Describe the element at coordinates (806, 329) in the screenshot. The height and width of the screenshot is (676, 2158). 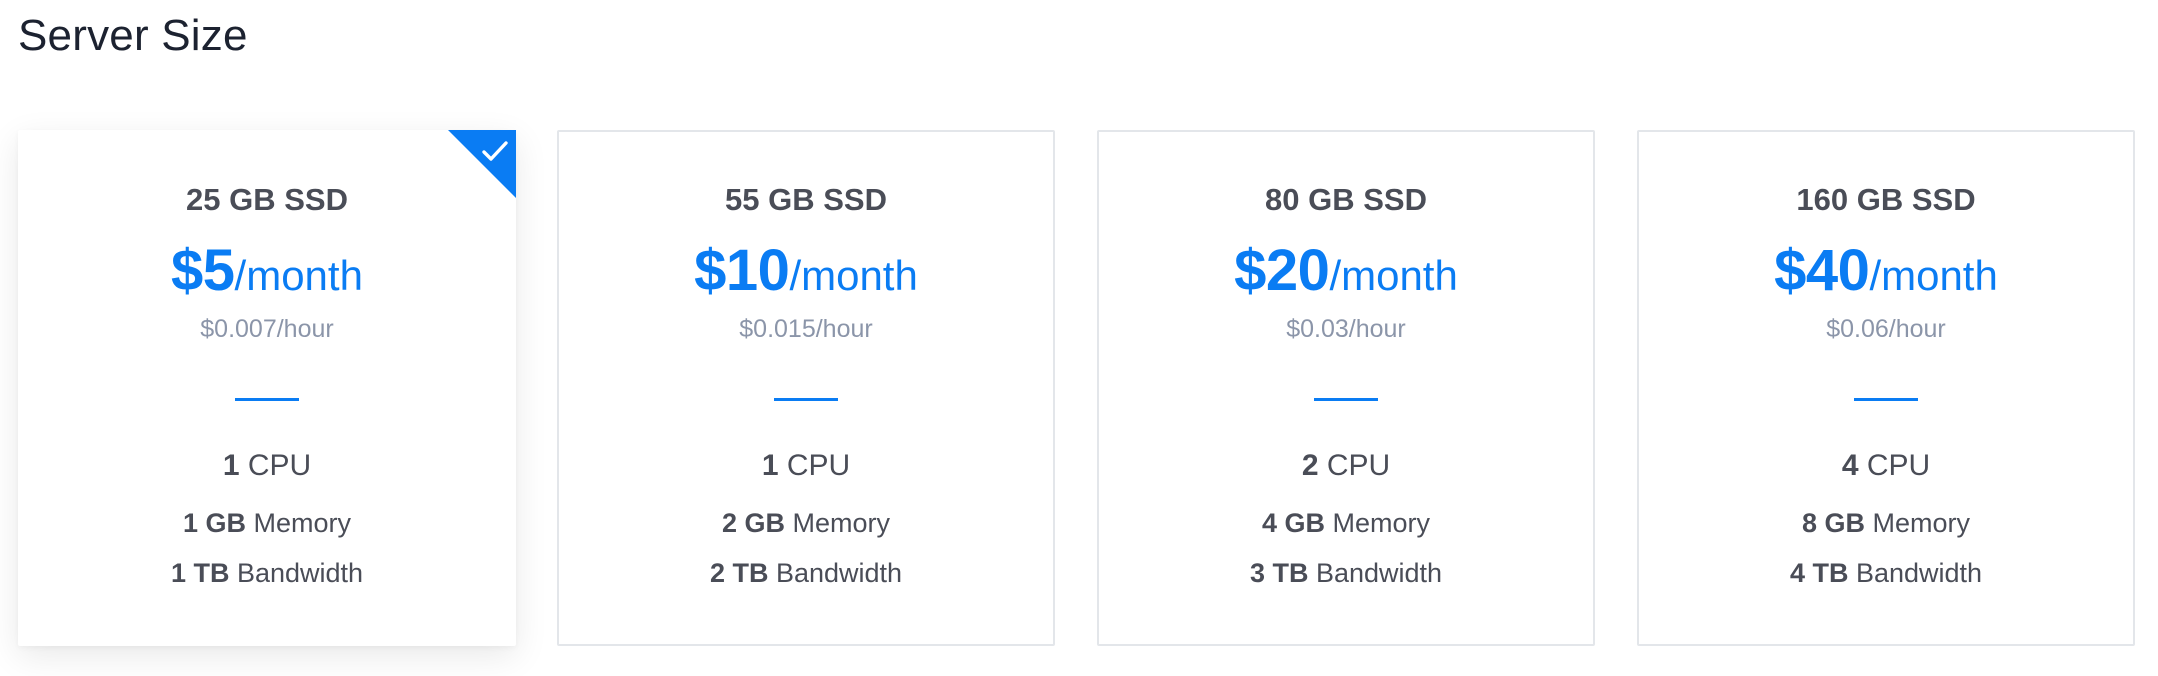
I see `plan-hourly-price: $0.015/hour` at that location.